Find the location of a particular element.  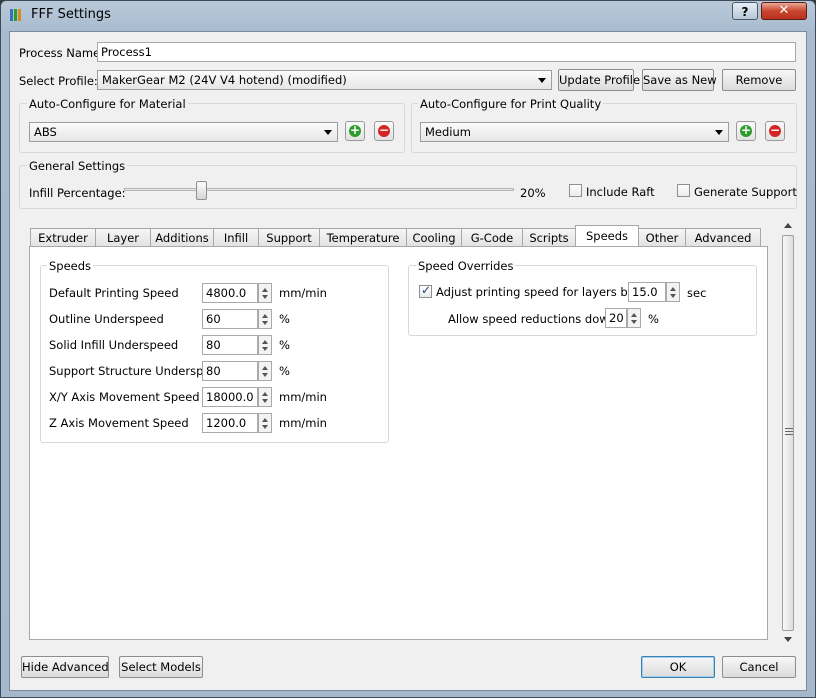

adjust-speed-value: 15.0 is located at coordinates (647, 292).